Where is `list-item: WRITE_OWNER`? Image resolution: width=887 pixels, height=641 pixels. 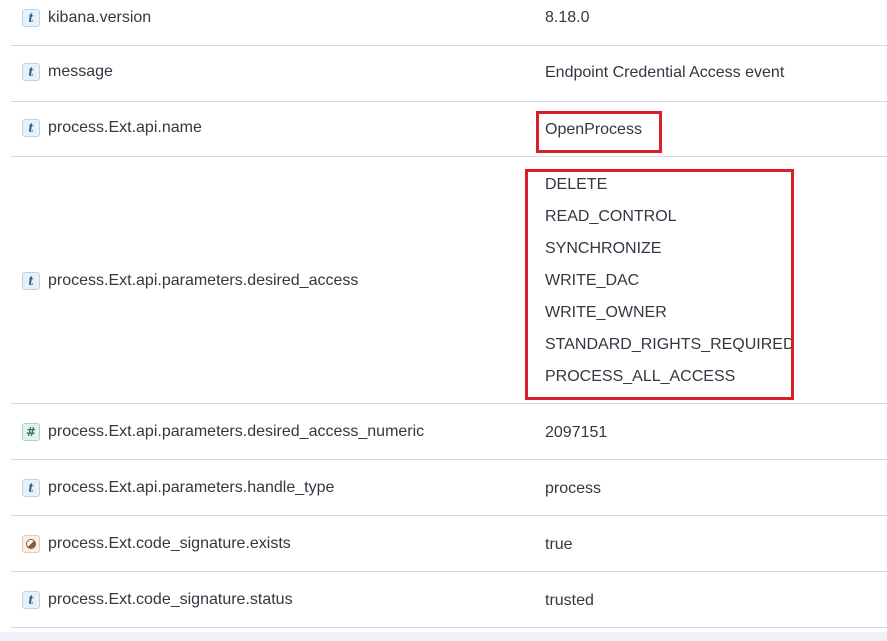 list-item: WRITE_OWNER is located at coordinates (606, 312).